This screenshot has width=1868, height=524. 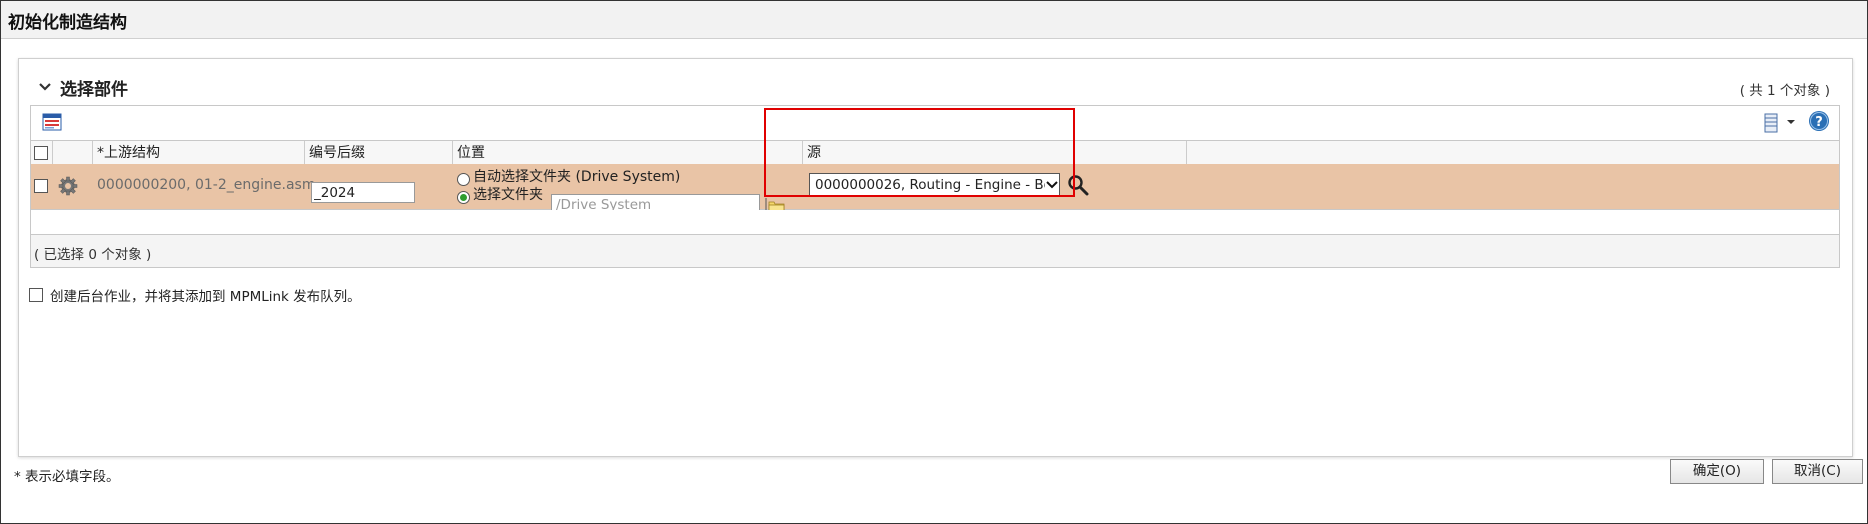 I want to click on select-folder-radio, so click(x=463, y=197).